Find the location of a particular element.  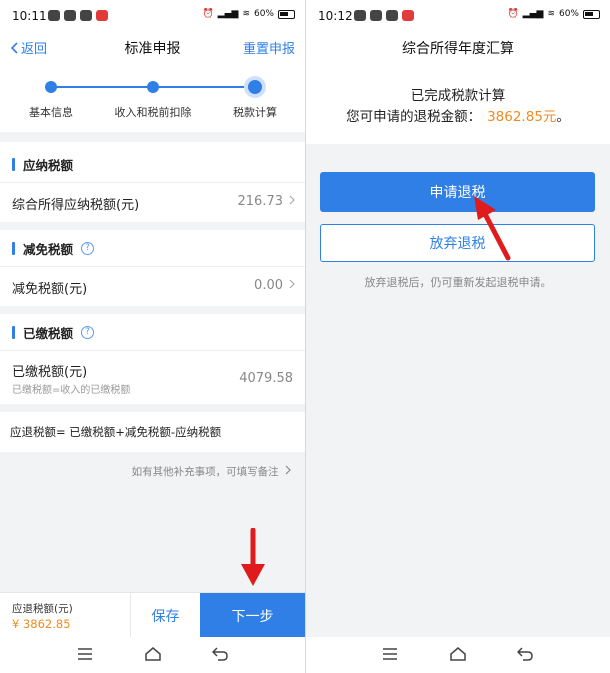

nav-bar: 综合所得年度汇算 is located at coordinates (458, 47).